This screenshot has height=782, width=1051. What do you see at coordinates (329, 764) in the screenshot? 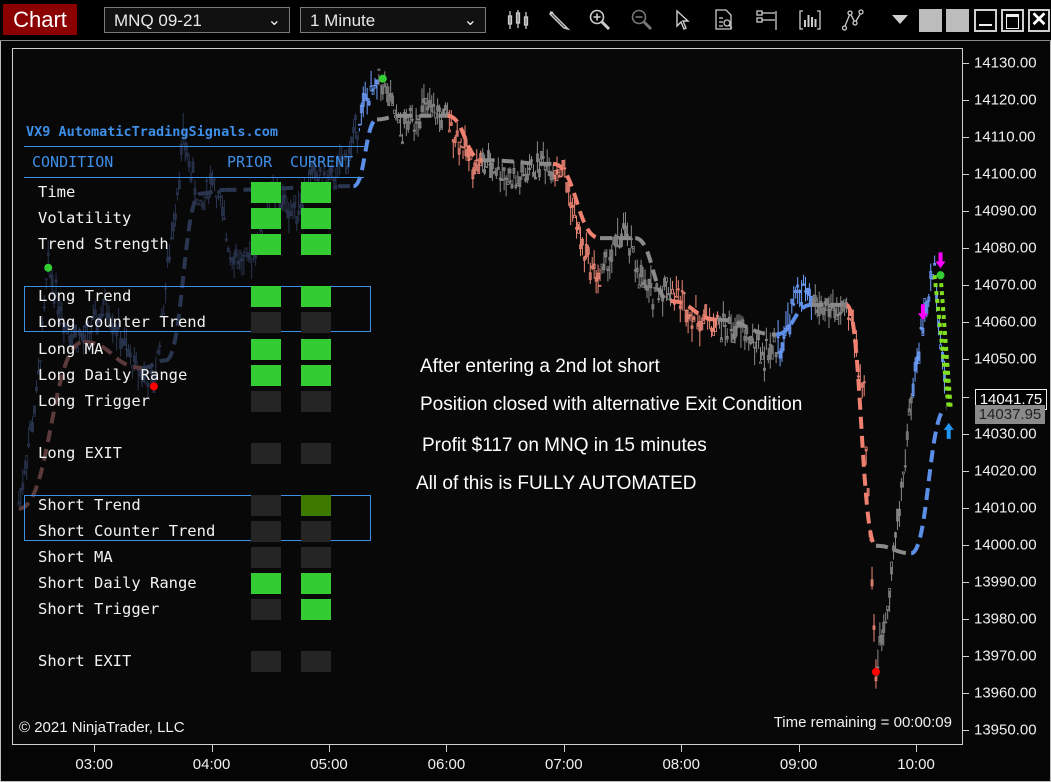
I see `x-tick-label: 05:00` at bounding box center [329, 764].